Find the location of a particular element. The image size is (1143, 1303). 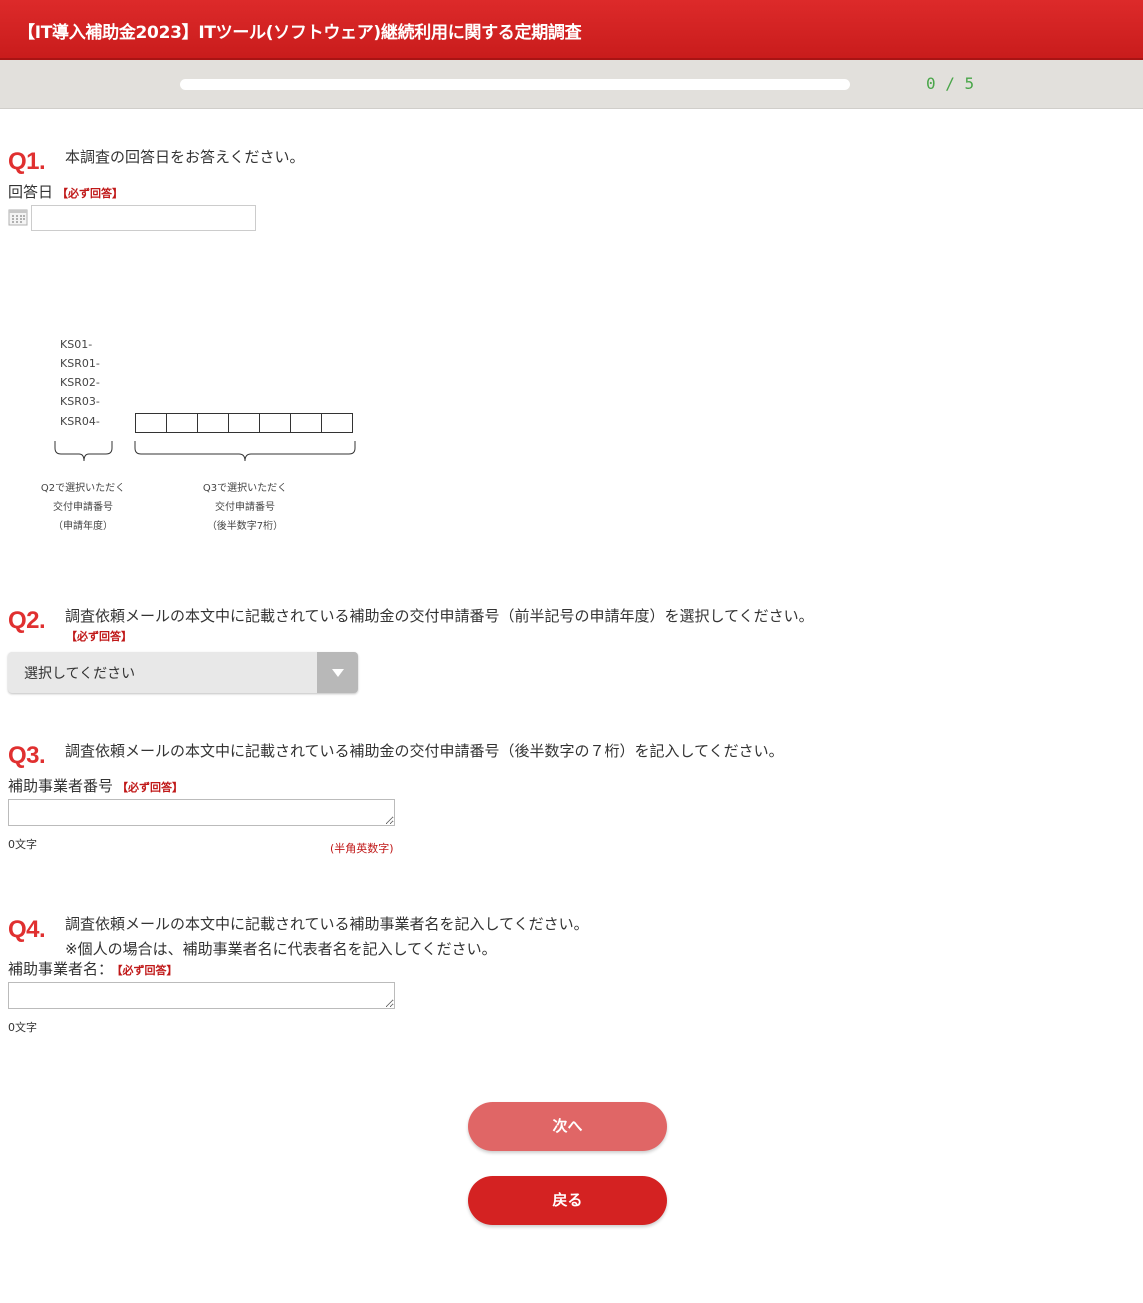

q3-number: Q3. is located at coordinates (27, 755).